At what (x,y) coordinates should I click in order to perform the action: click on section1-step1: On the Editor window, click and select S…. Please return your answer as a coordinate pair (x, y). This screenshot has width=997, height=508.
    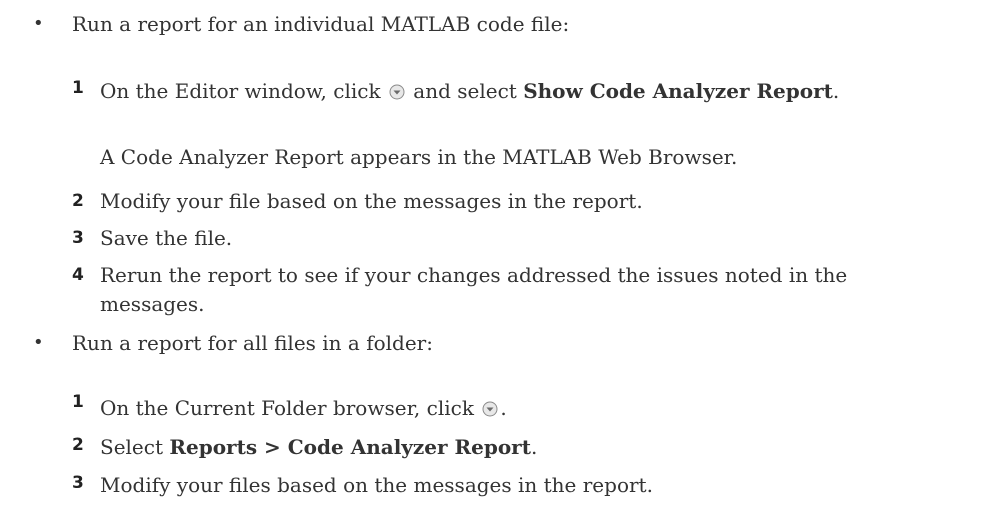
    Looking at the image, I should click on (469, 91).